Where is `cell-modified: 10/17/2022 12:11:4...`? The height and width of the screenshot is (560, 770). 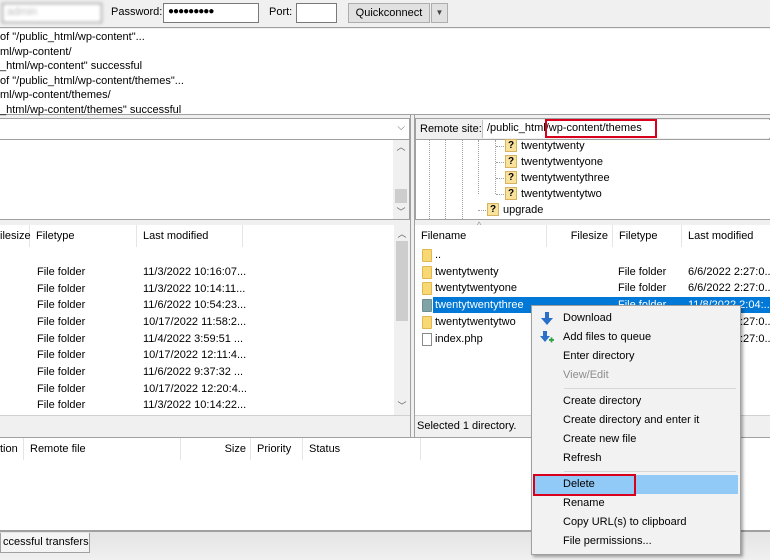 cell-modified: 10/17/2022 12:11:4... is located at coordinates (195, 355).